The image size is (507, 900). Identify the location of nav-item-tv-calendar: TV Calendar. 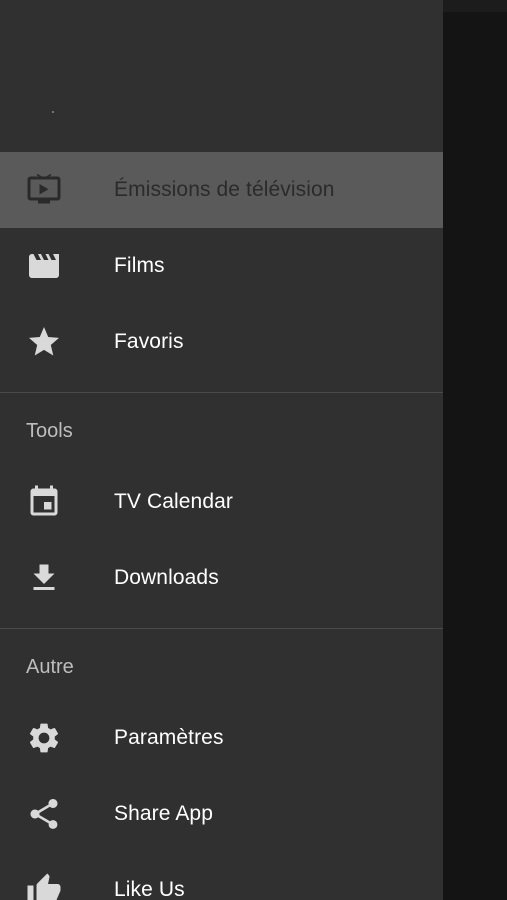
(221, 502).